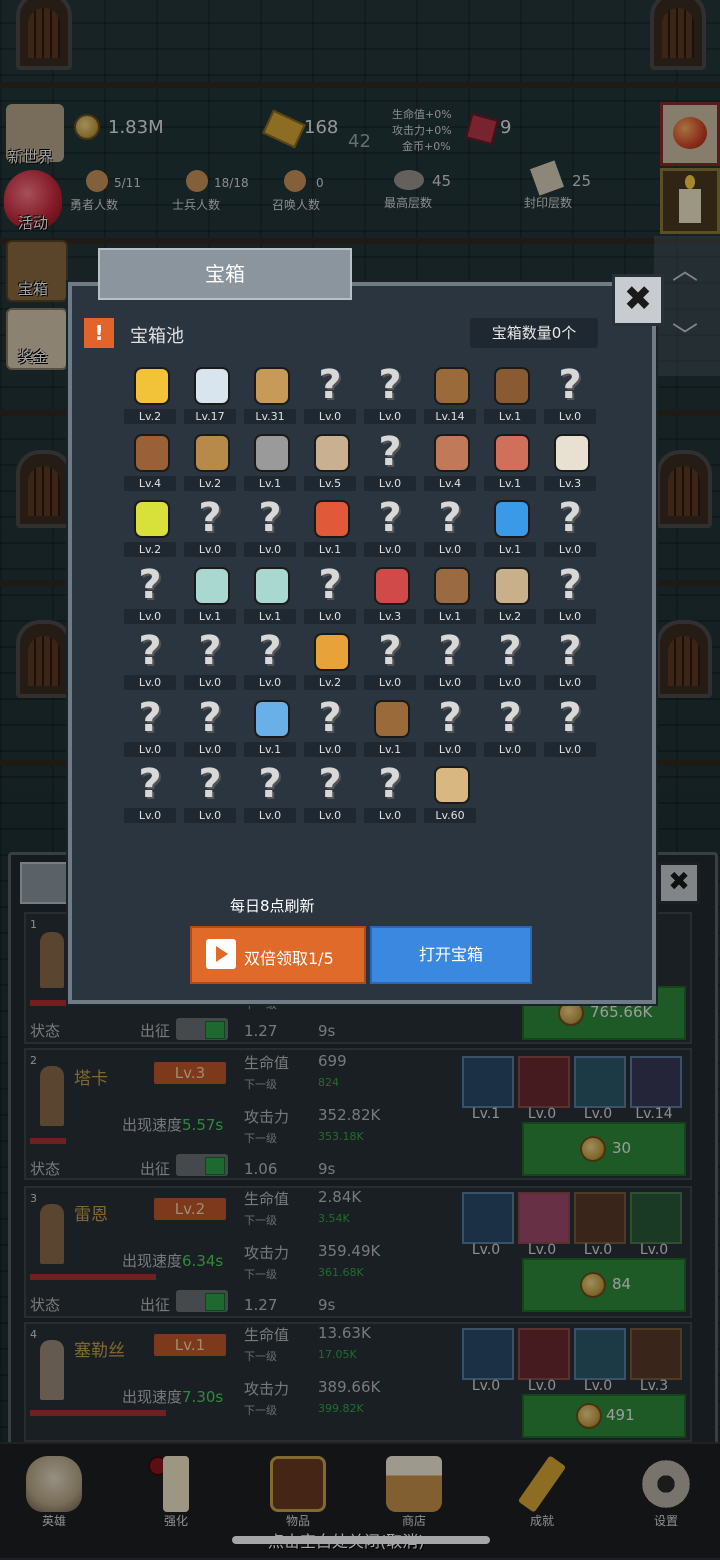 The image size is (720, 1560). What do you see at coordinates (390, 718) in the screenshot?
I see `big-backpack-icon` at bounding box center [390, 718].